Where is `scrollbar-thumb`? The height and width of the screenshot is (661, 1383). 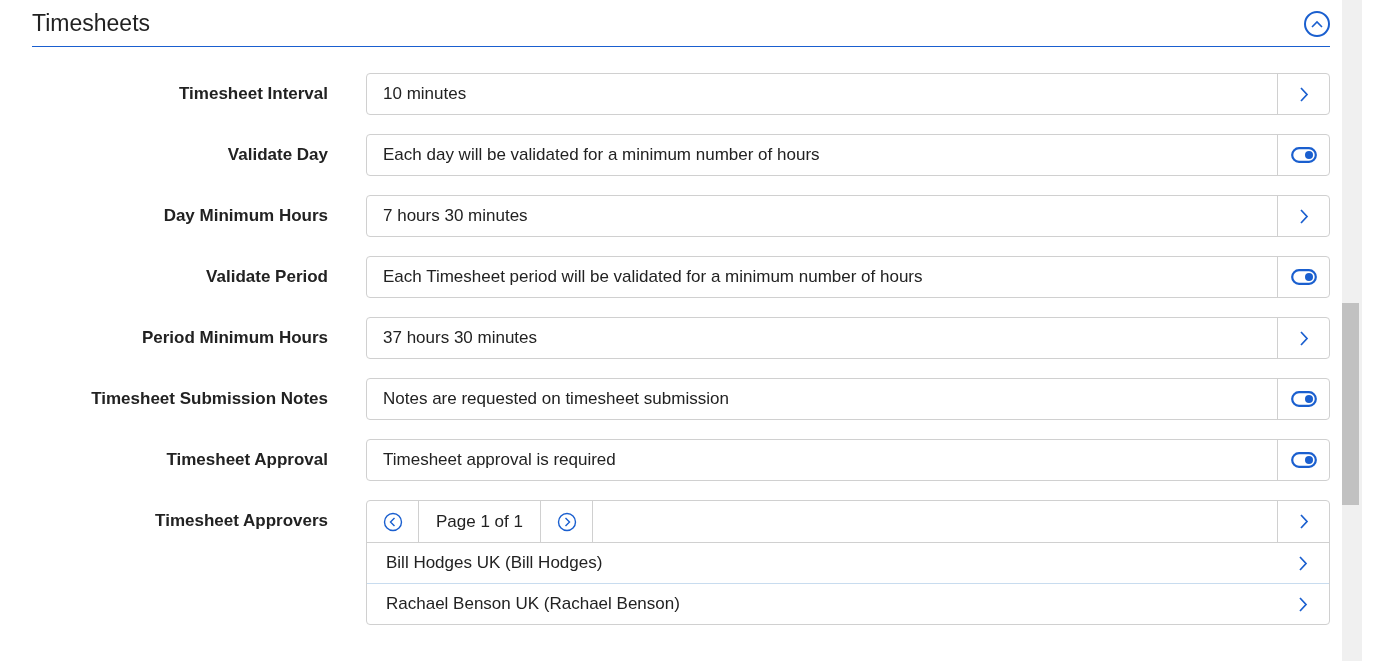
scrollbar-thumb is located at coordinates (1350, 404).